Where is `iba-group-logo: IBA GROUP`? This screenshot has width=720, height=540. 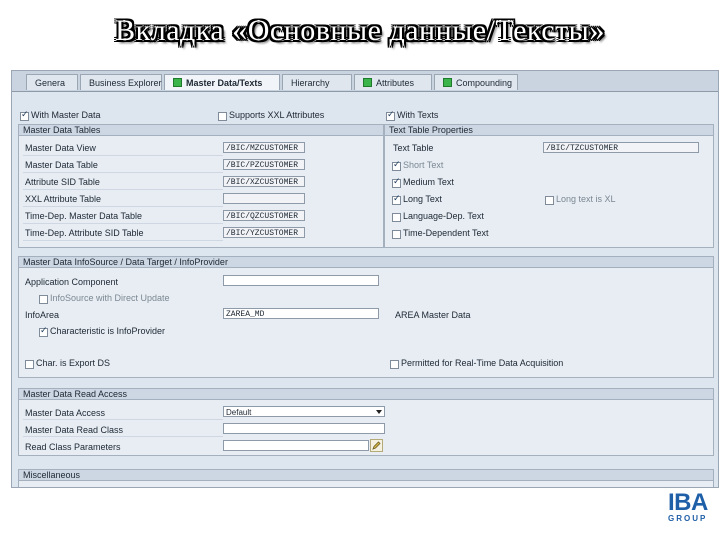
iba-group-logo: IBA GROUP is located at coordinates (688, 506).